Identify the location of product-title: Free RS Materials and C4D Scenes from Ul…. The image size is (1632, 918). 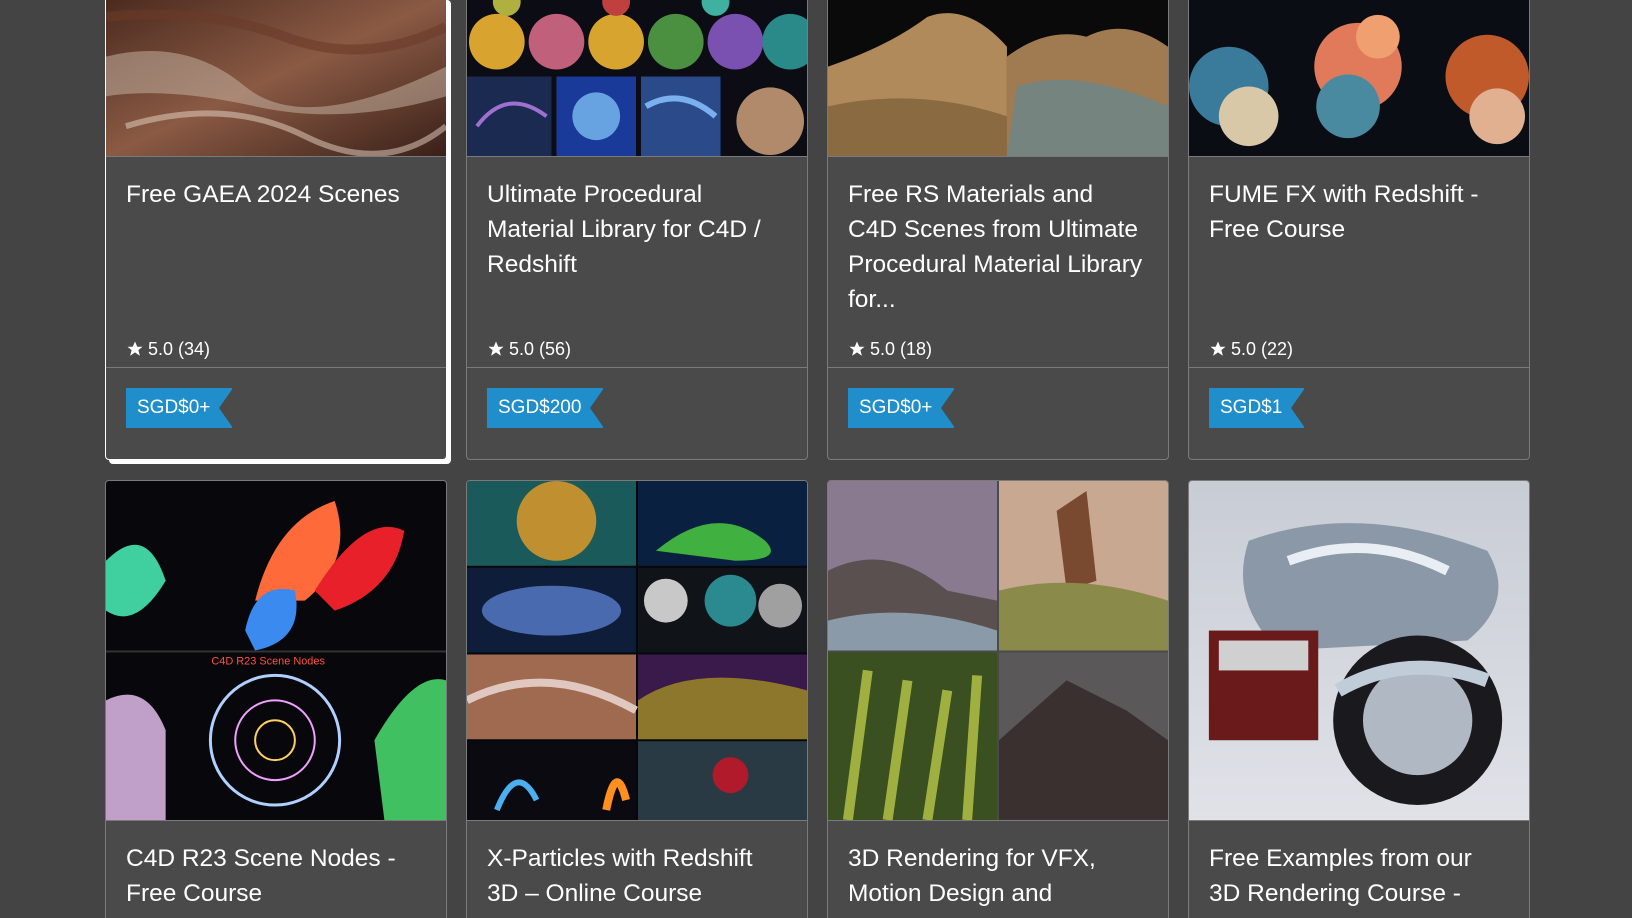
(998, 244).